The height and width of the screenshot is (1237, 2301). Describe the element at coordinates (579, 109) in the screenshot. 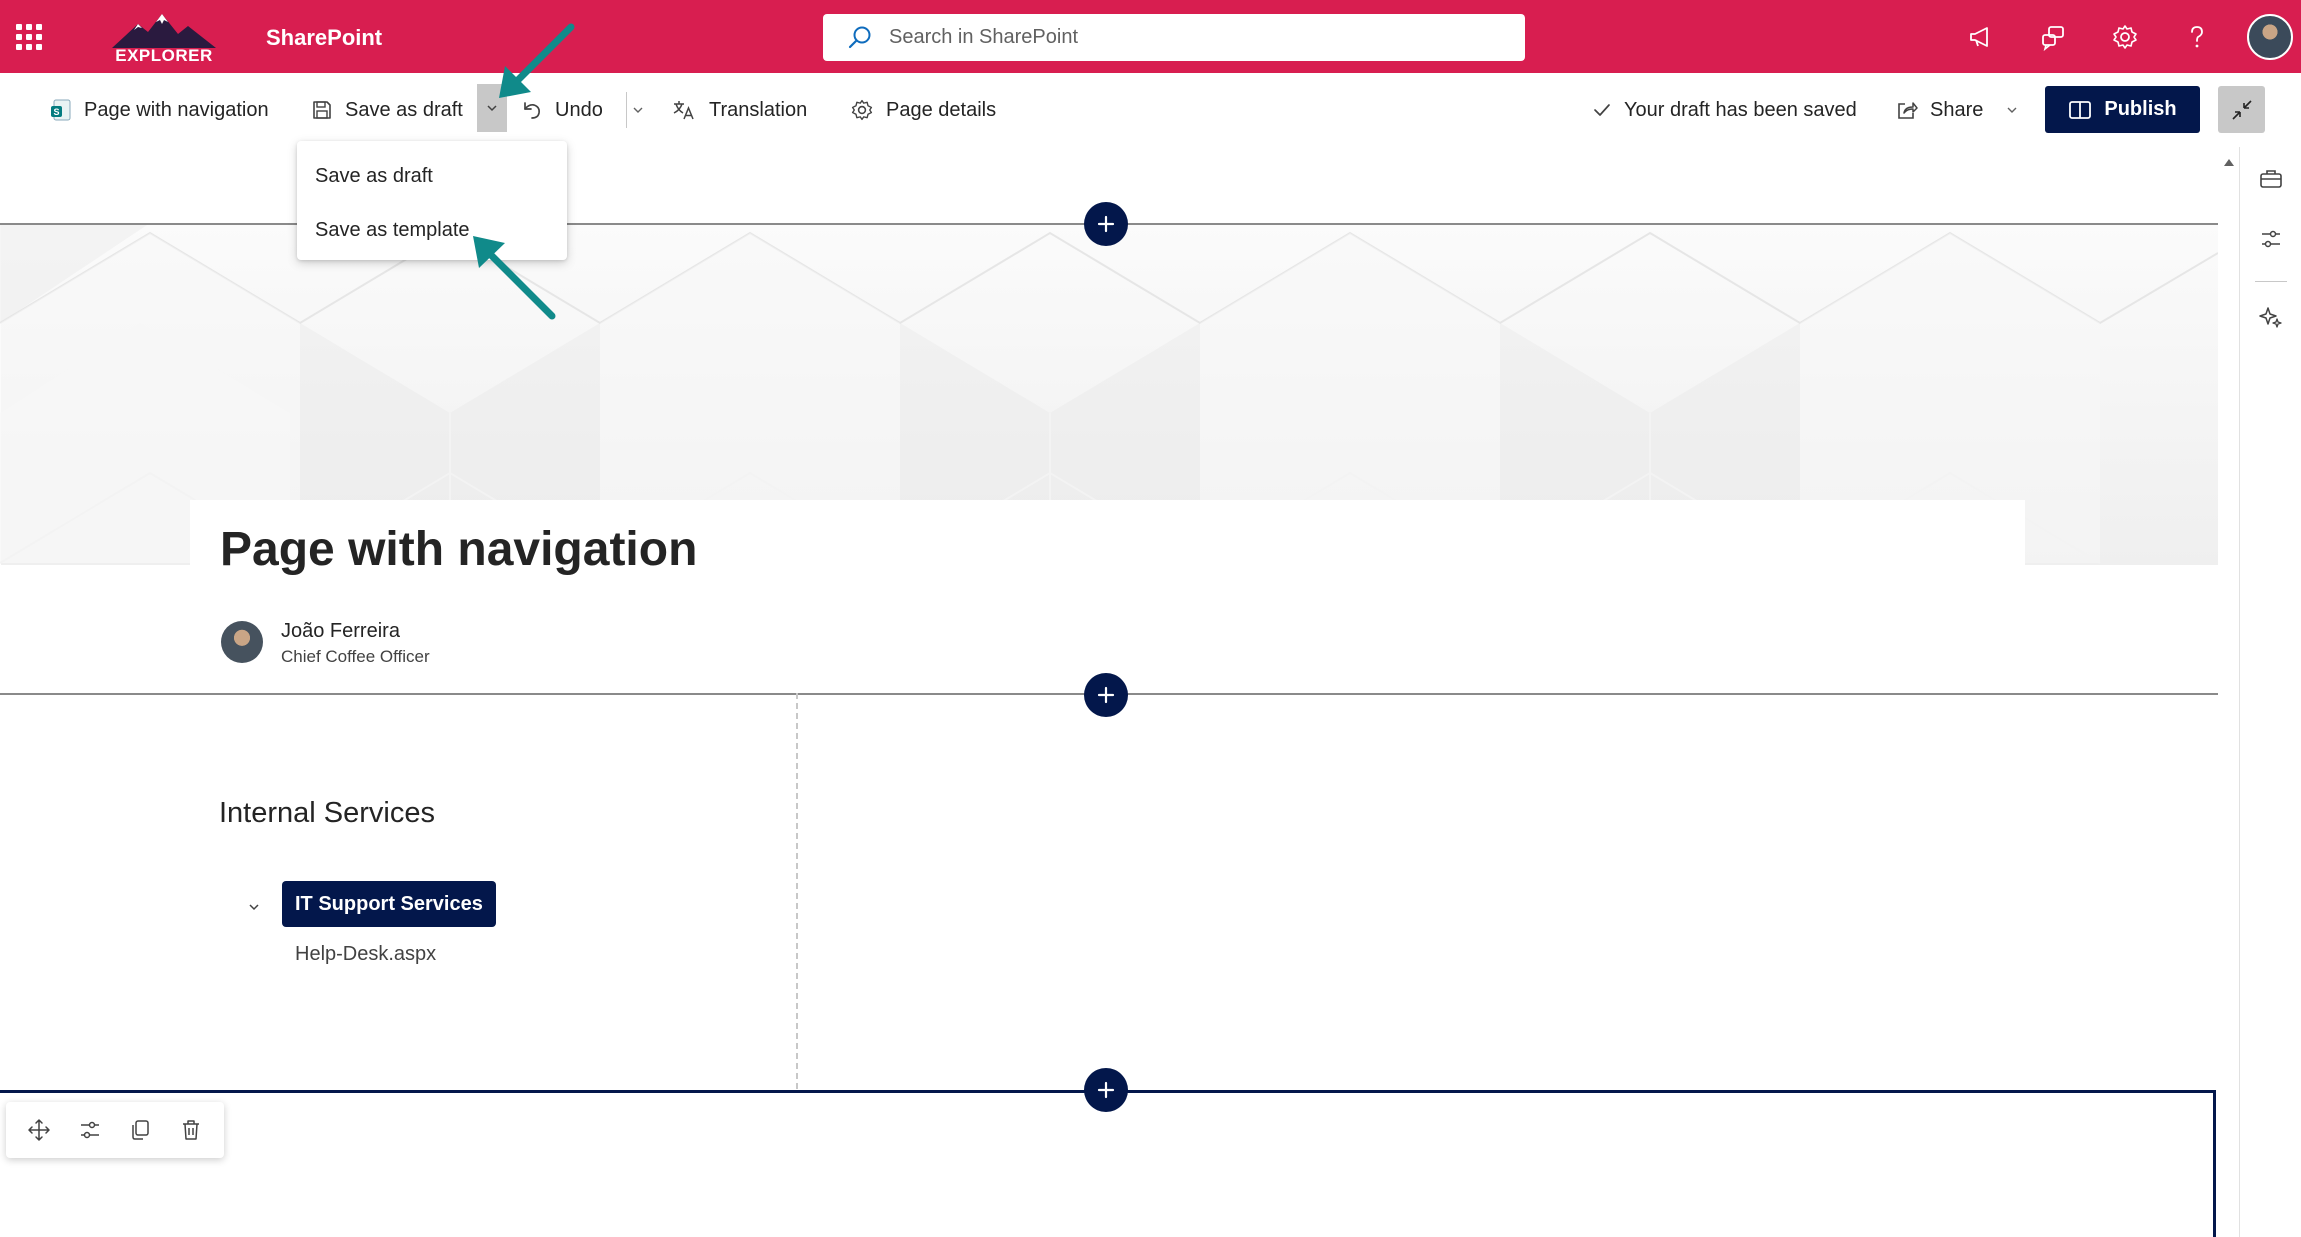

I see `undo-label: Undo` at that location.